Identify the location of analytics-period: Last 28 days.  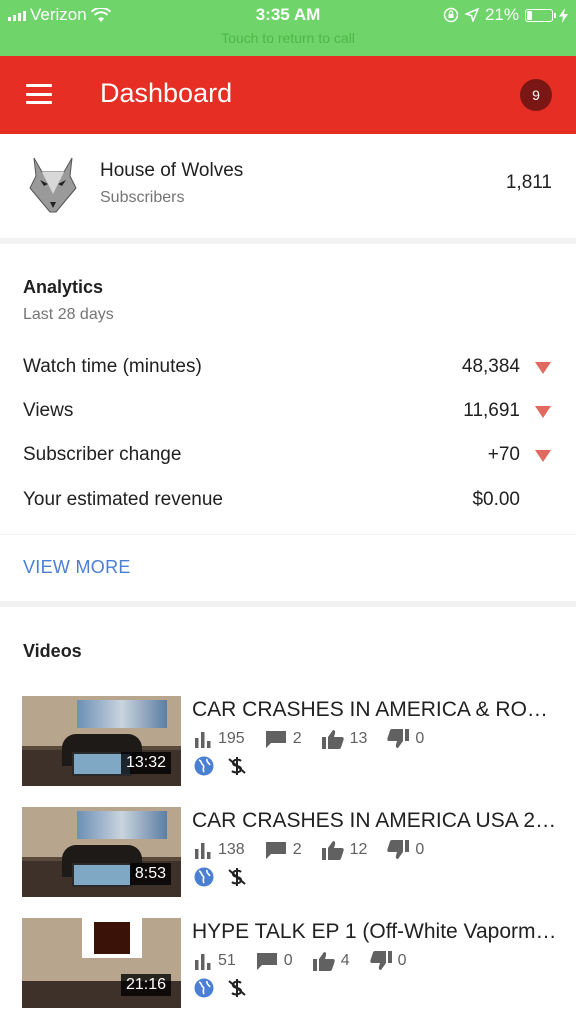
(68, 314).